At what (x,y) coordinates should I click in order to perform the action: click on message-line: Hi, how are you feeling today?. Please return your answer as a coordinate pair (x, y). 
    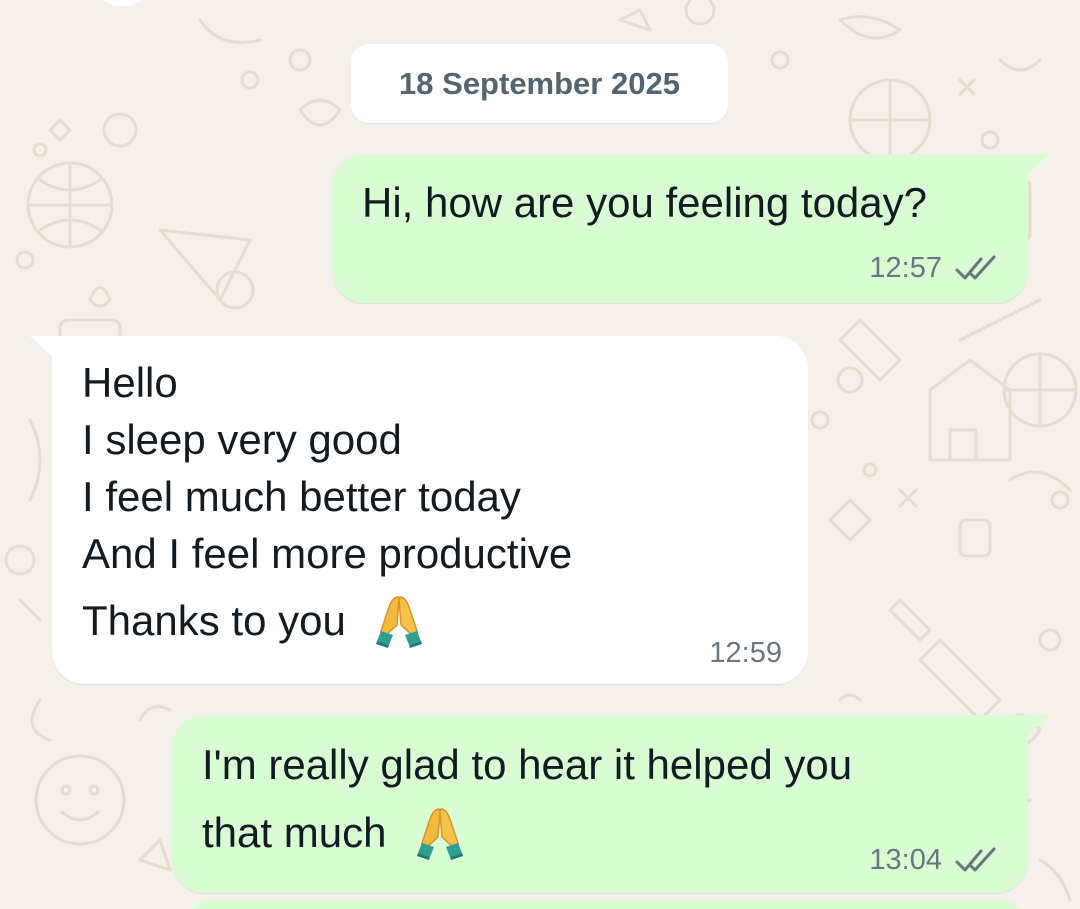
    Looking at the image, I should click on (645, 202).